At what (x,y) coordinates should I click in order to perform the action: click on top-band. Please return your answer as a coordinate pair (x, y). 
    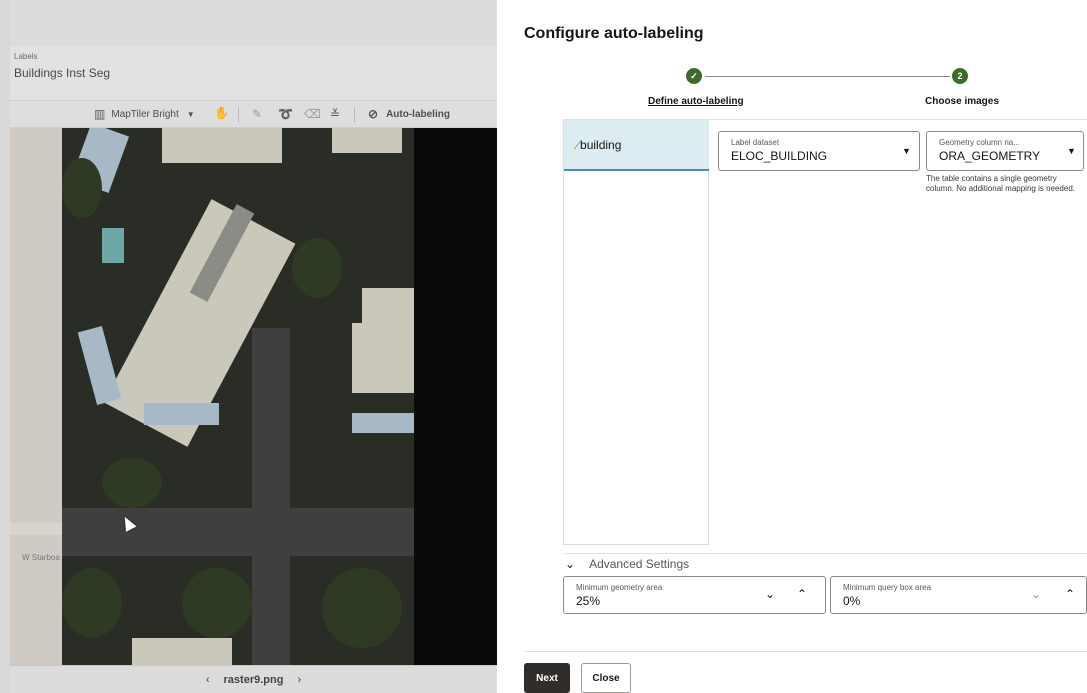
    Looking at the image, I should click on (253, 23).